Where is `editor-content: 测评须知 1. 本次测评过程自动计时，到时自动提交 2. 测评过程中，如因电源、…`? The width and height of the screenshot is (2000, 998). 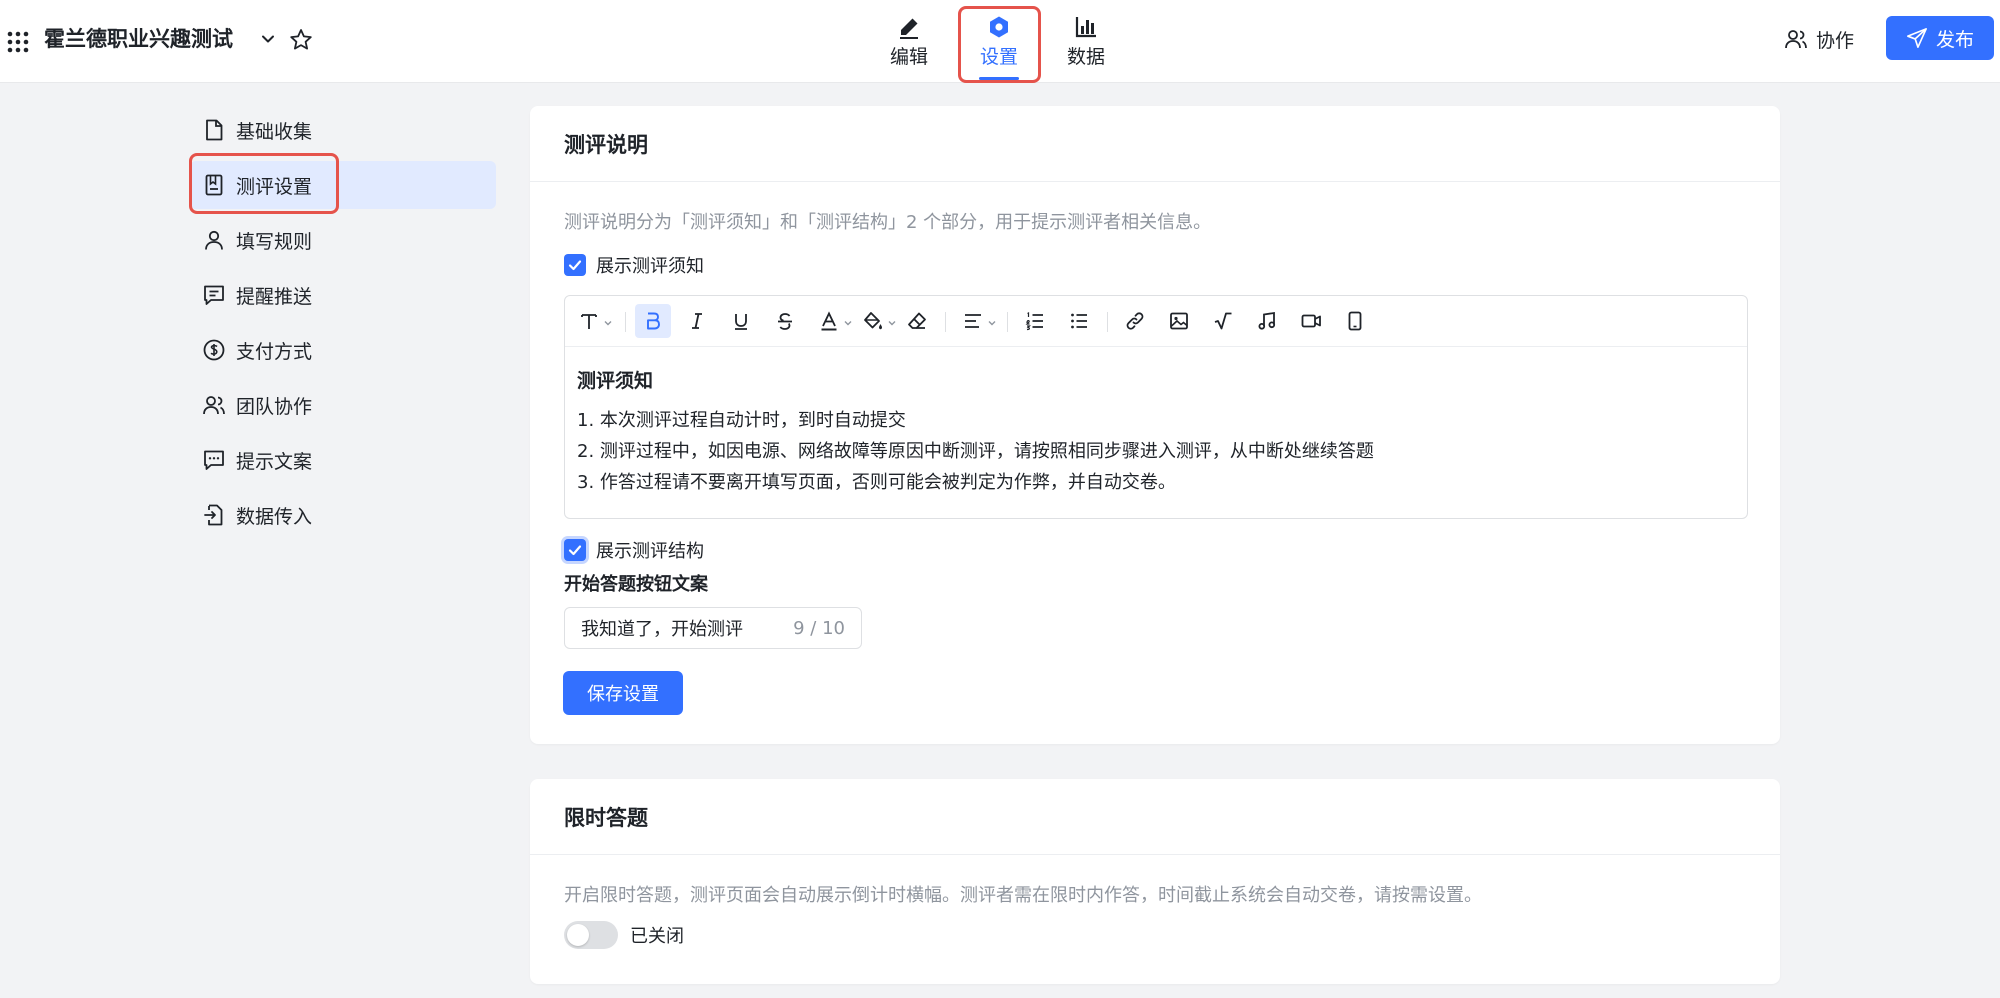 editor-content: 测评须知 1. 本次测评过程自动计时，到时自动提交 2. 测评过程中，如因电源、… is located at coordinates (975, 432).